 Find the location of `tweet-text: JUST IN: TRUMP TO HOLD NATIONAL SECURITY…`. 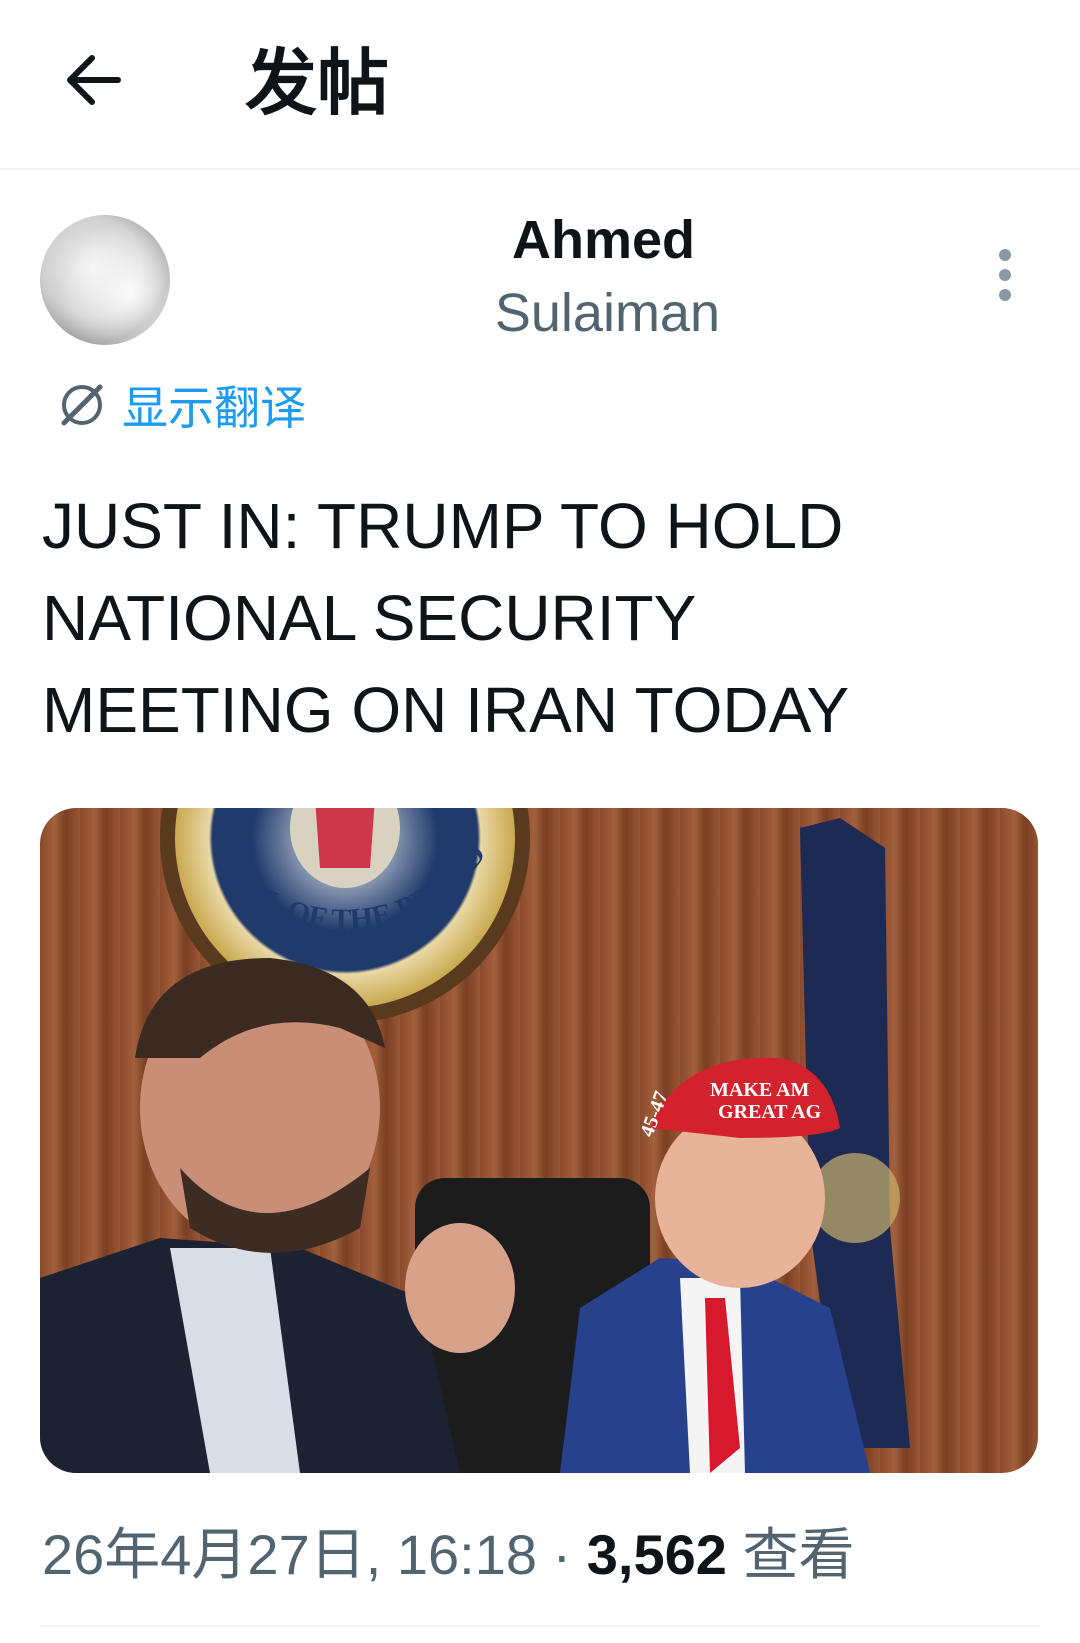

tweet-text: JUST IN: TRUMP TO HOLD NATIONAL SECURITY… is located at coordinates (446, 618).